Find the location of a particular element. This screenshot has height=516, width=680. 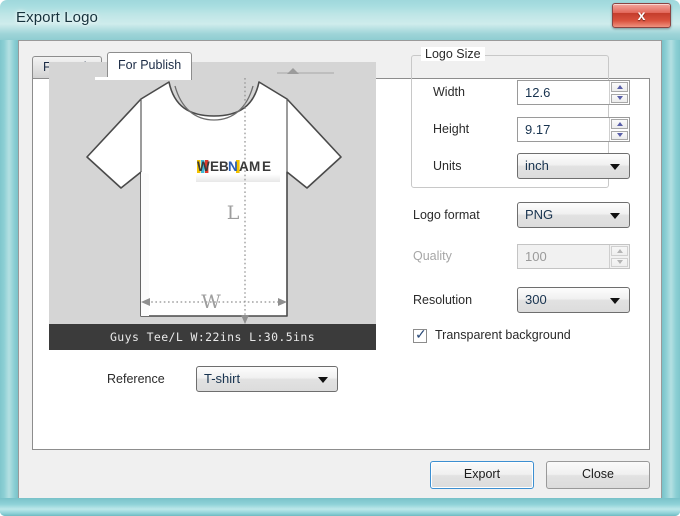

quality-spinner-buttons is located at coordinates (619, 256).